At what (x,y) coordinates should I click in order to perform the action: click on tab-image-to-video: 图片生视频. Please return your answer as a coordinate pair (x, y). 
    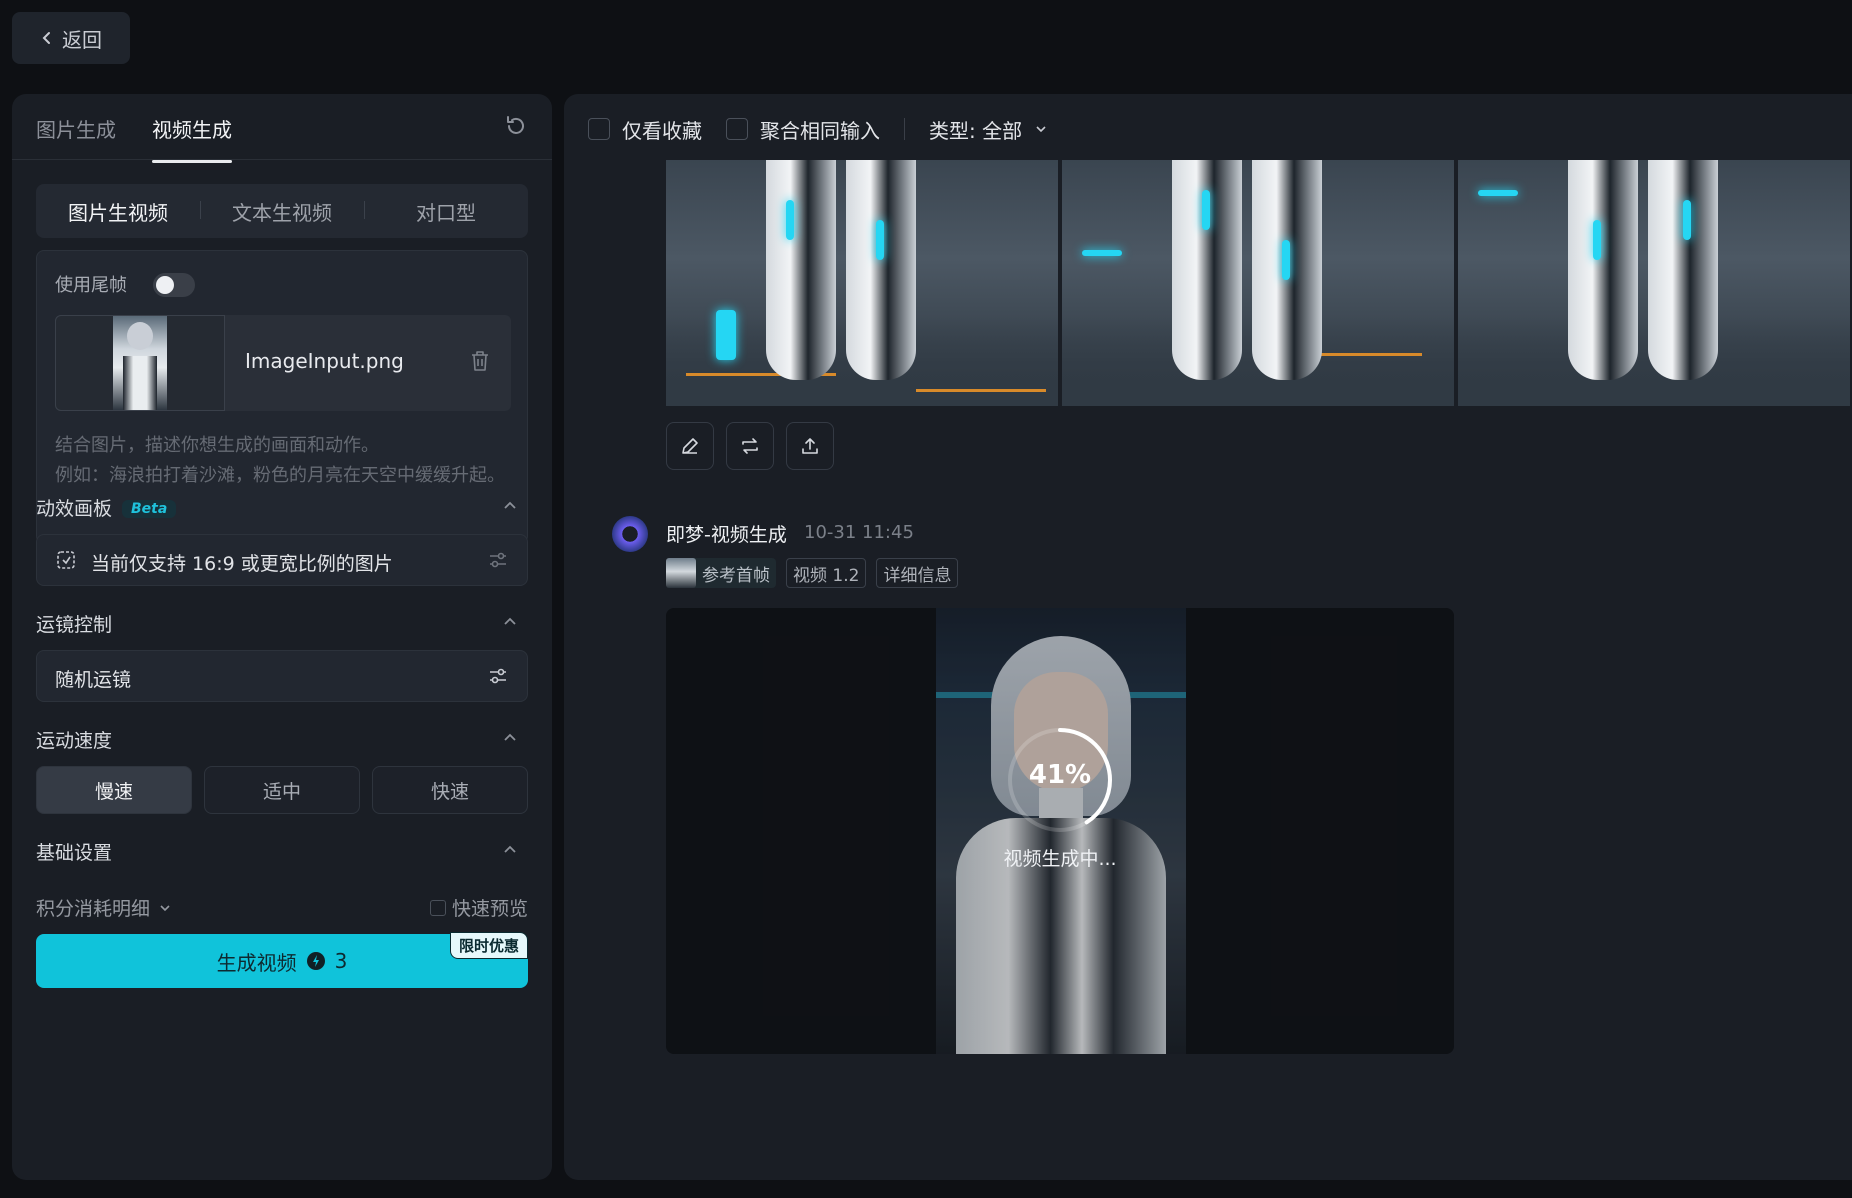
    Looking at the image, I should click on (118, 211).